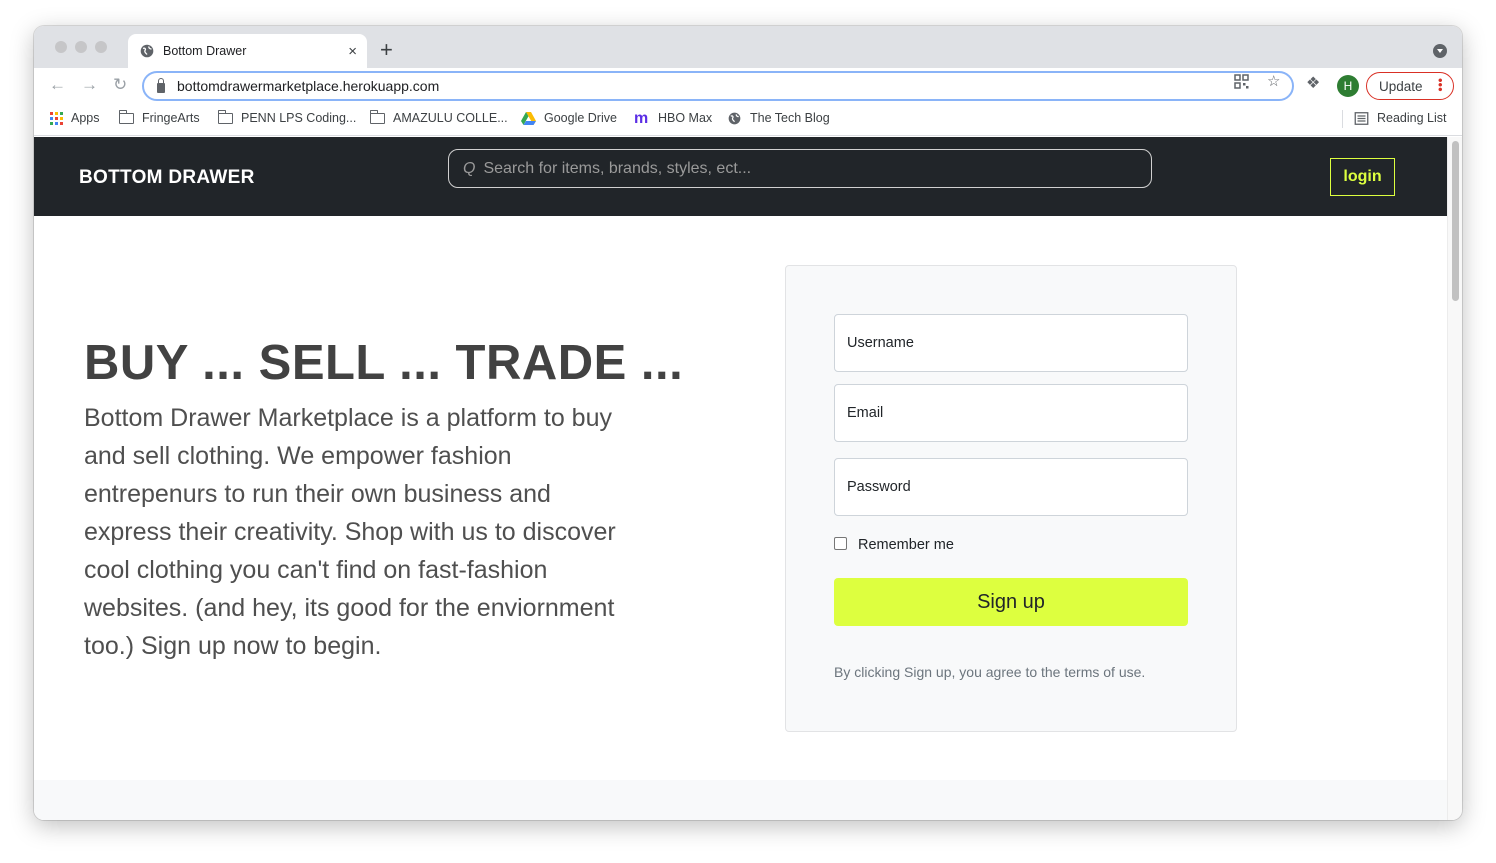 The width and height of the screenshot is (1496, 863). What do you see at coordinates (1011, 343) in the screenshot?
I see `username-field: Username` at bounding box center [1011, 343].